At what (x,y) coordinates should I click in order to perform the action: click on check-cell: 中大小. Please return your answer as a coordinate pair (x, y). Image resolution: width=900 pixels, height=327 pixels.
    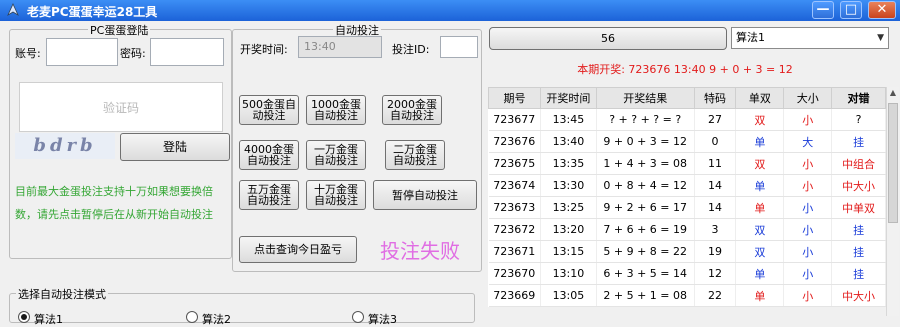
    Looking at the image, I should click on (858, 295).